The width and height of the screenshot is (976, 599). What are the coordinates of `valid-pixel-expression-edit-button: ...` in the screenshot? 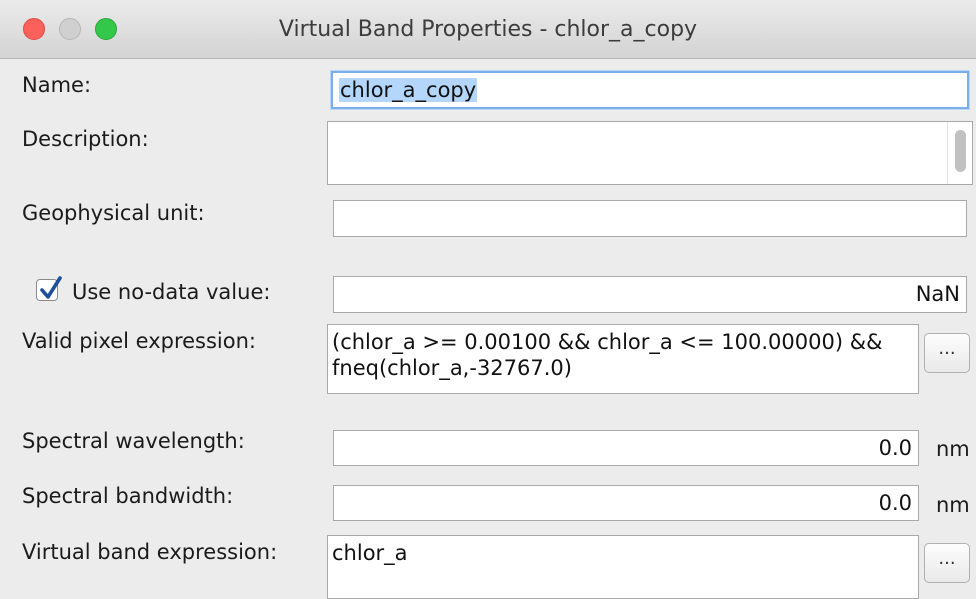 It's located at (947, 353).